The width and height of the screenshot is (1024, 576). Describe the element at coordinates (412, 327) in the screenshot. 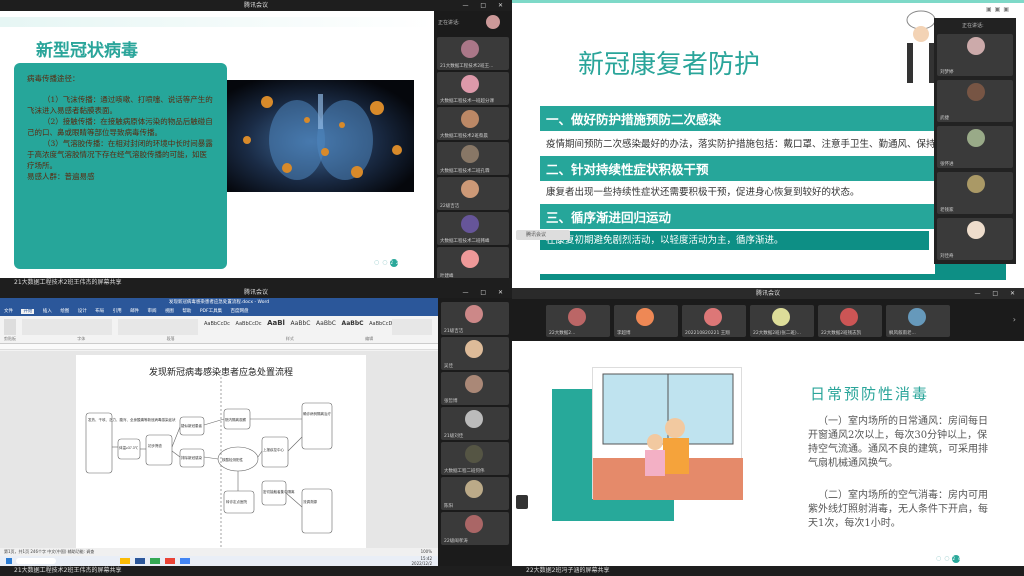

I see `edit-controls` at that location.